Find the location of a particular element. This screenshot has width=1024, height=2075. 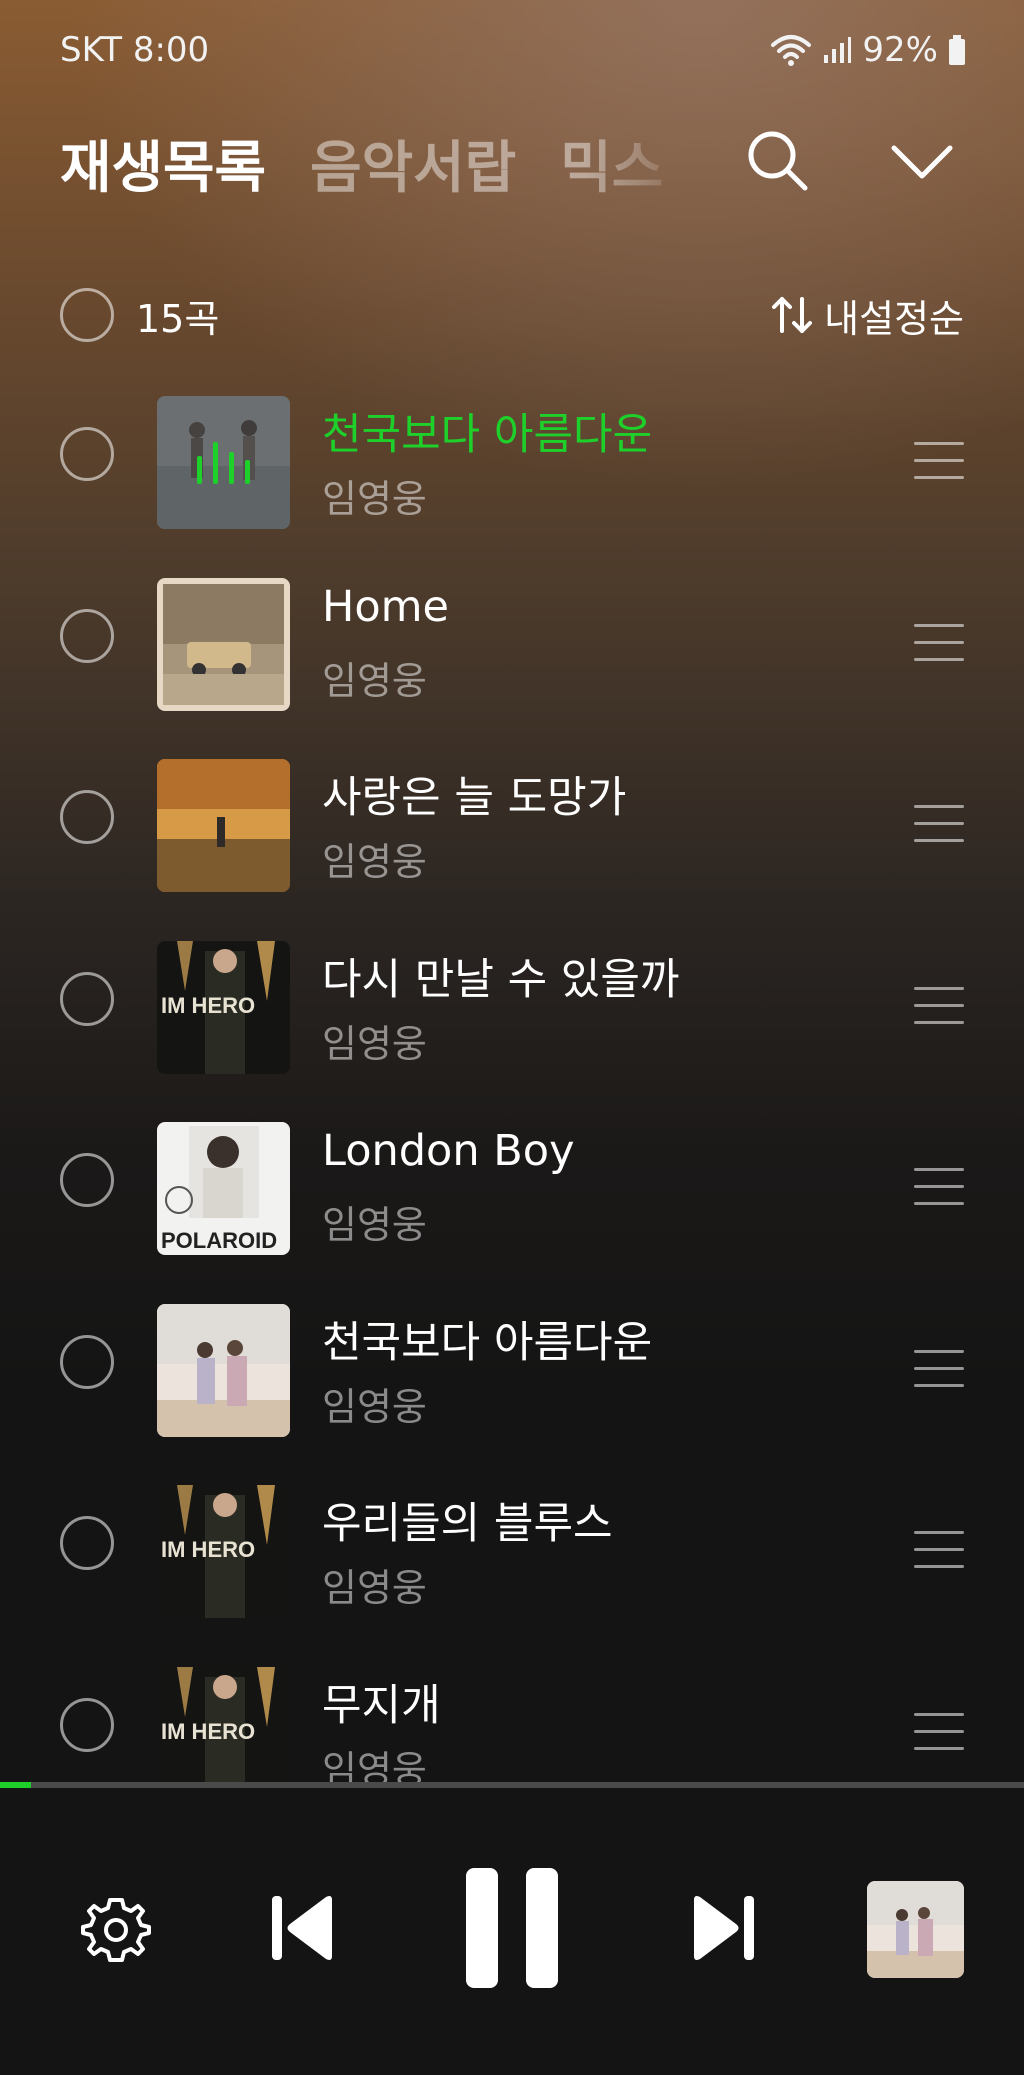

collapse-button is located at coordinates (922, 162).